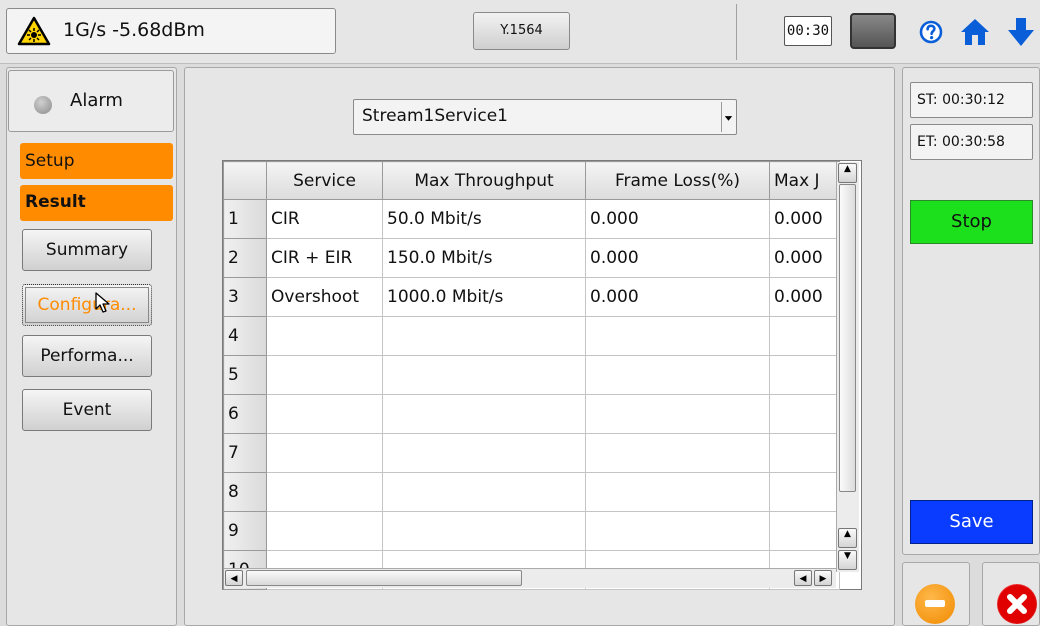 This screenshot has height=626, width=1040. Describe the element at coordinates (847, 338) in the screenshot. I see `scroll-thumb` at that location.